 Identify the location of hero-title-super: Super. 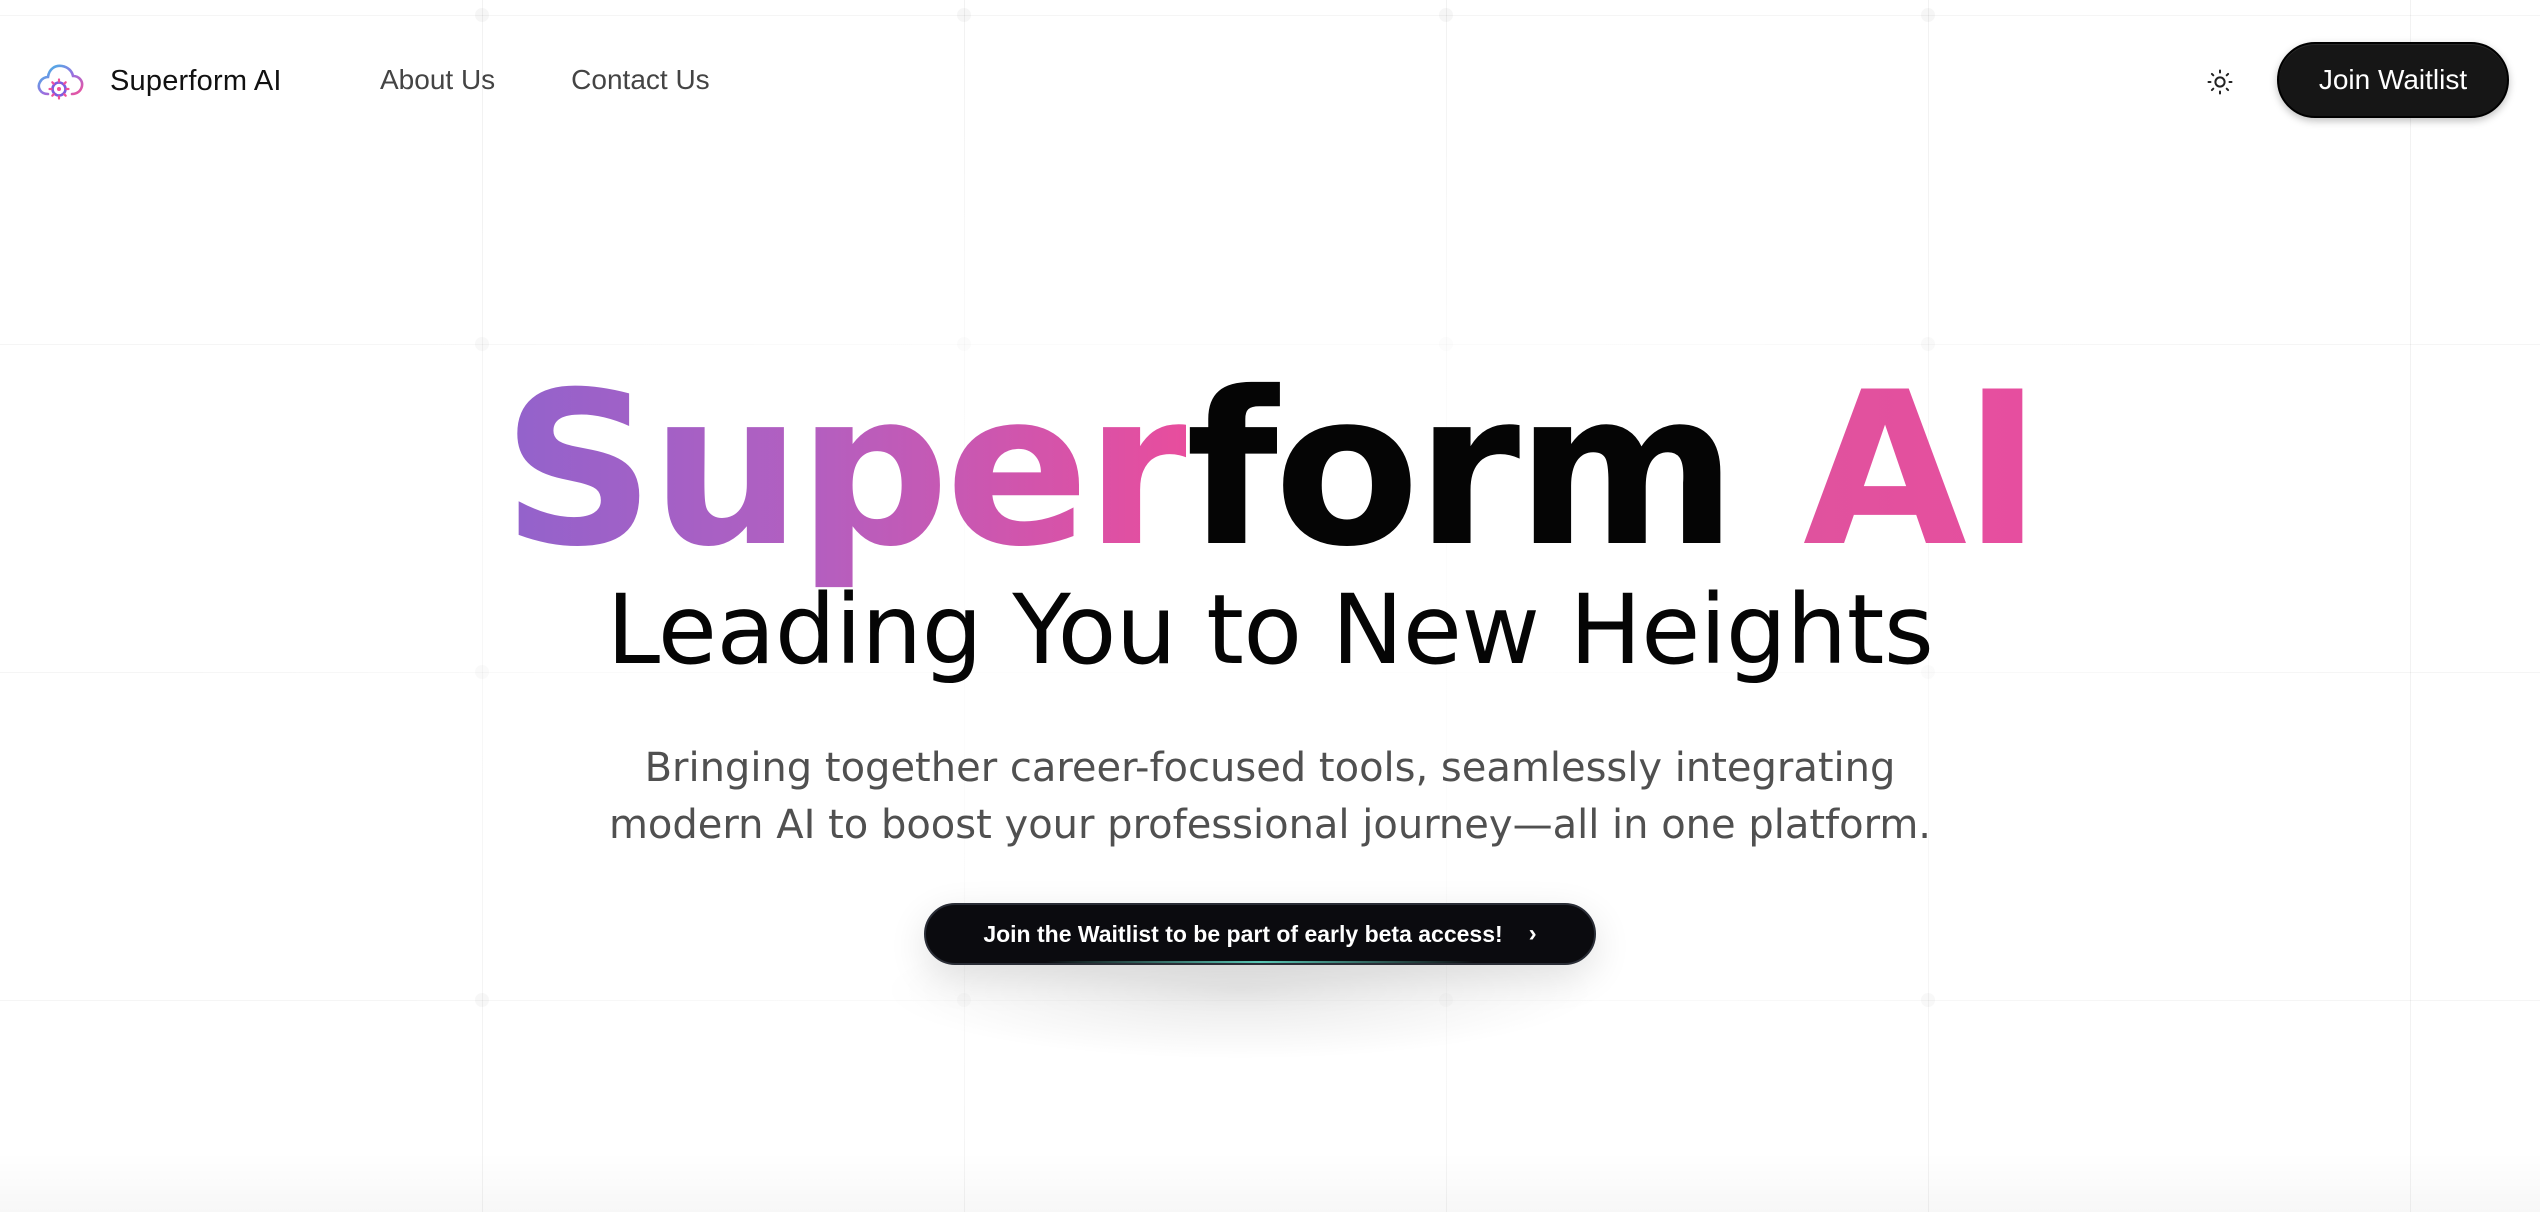
(846, 469).